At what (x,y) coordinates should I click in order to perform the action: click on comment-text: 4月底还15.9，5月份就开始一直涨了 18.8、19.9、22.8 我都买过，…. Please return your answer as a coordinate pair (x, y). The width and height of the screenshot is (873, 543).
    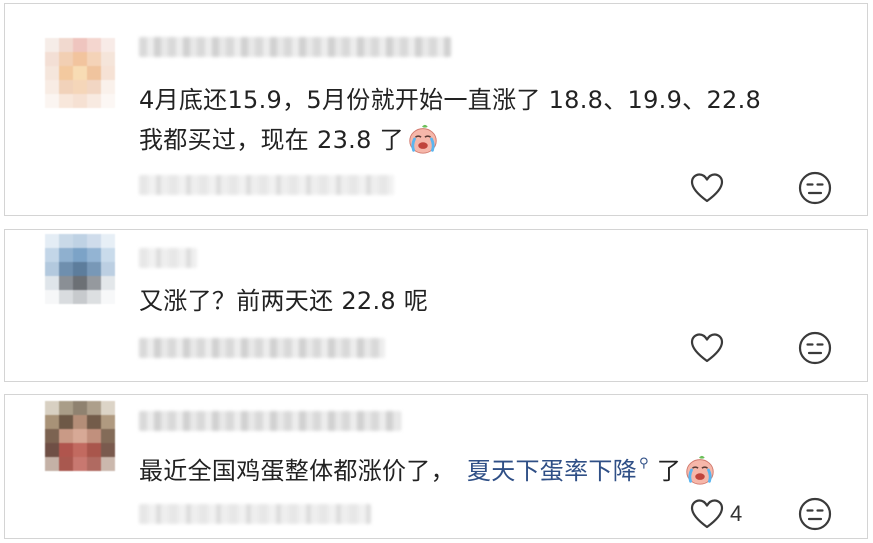
    Looking at the image, I should click on (450, 120).